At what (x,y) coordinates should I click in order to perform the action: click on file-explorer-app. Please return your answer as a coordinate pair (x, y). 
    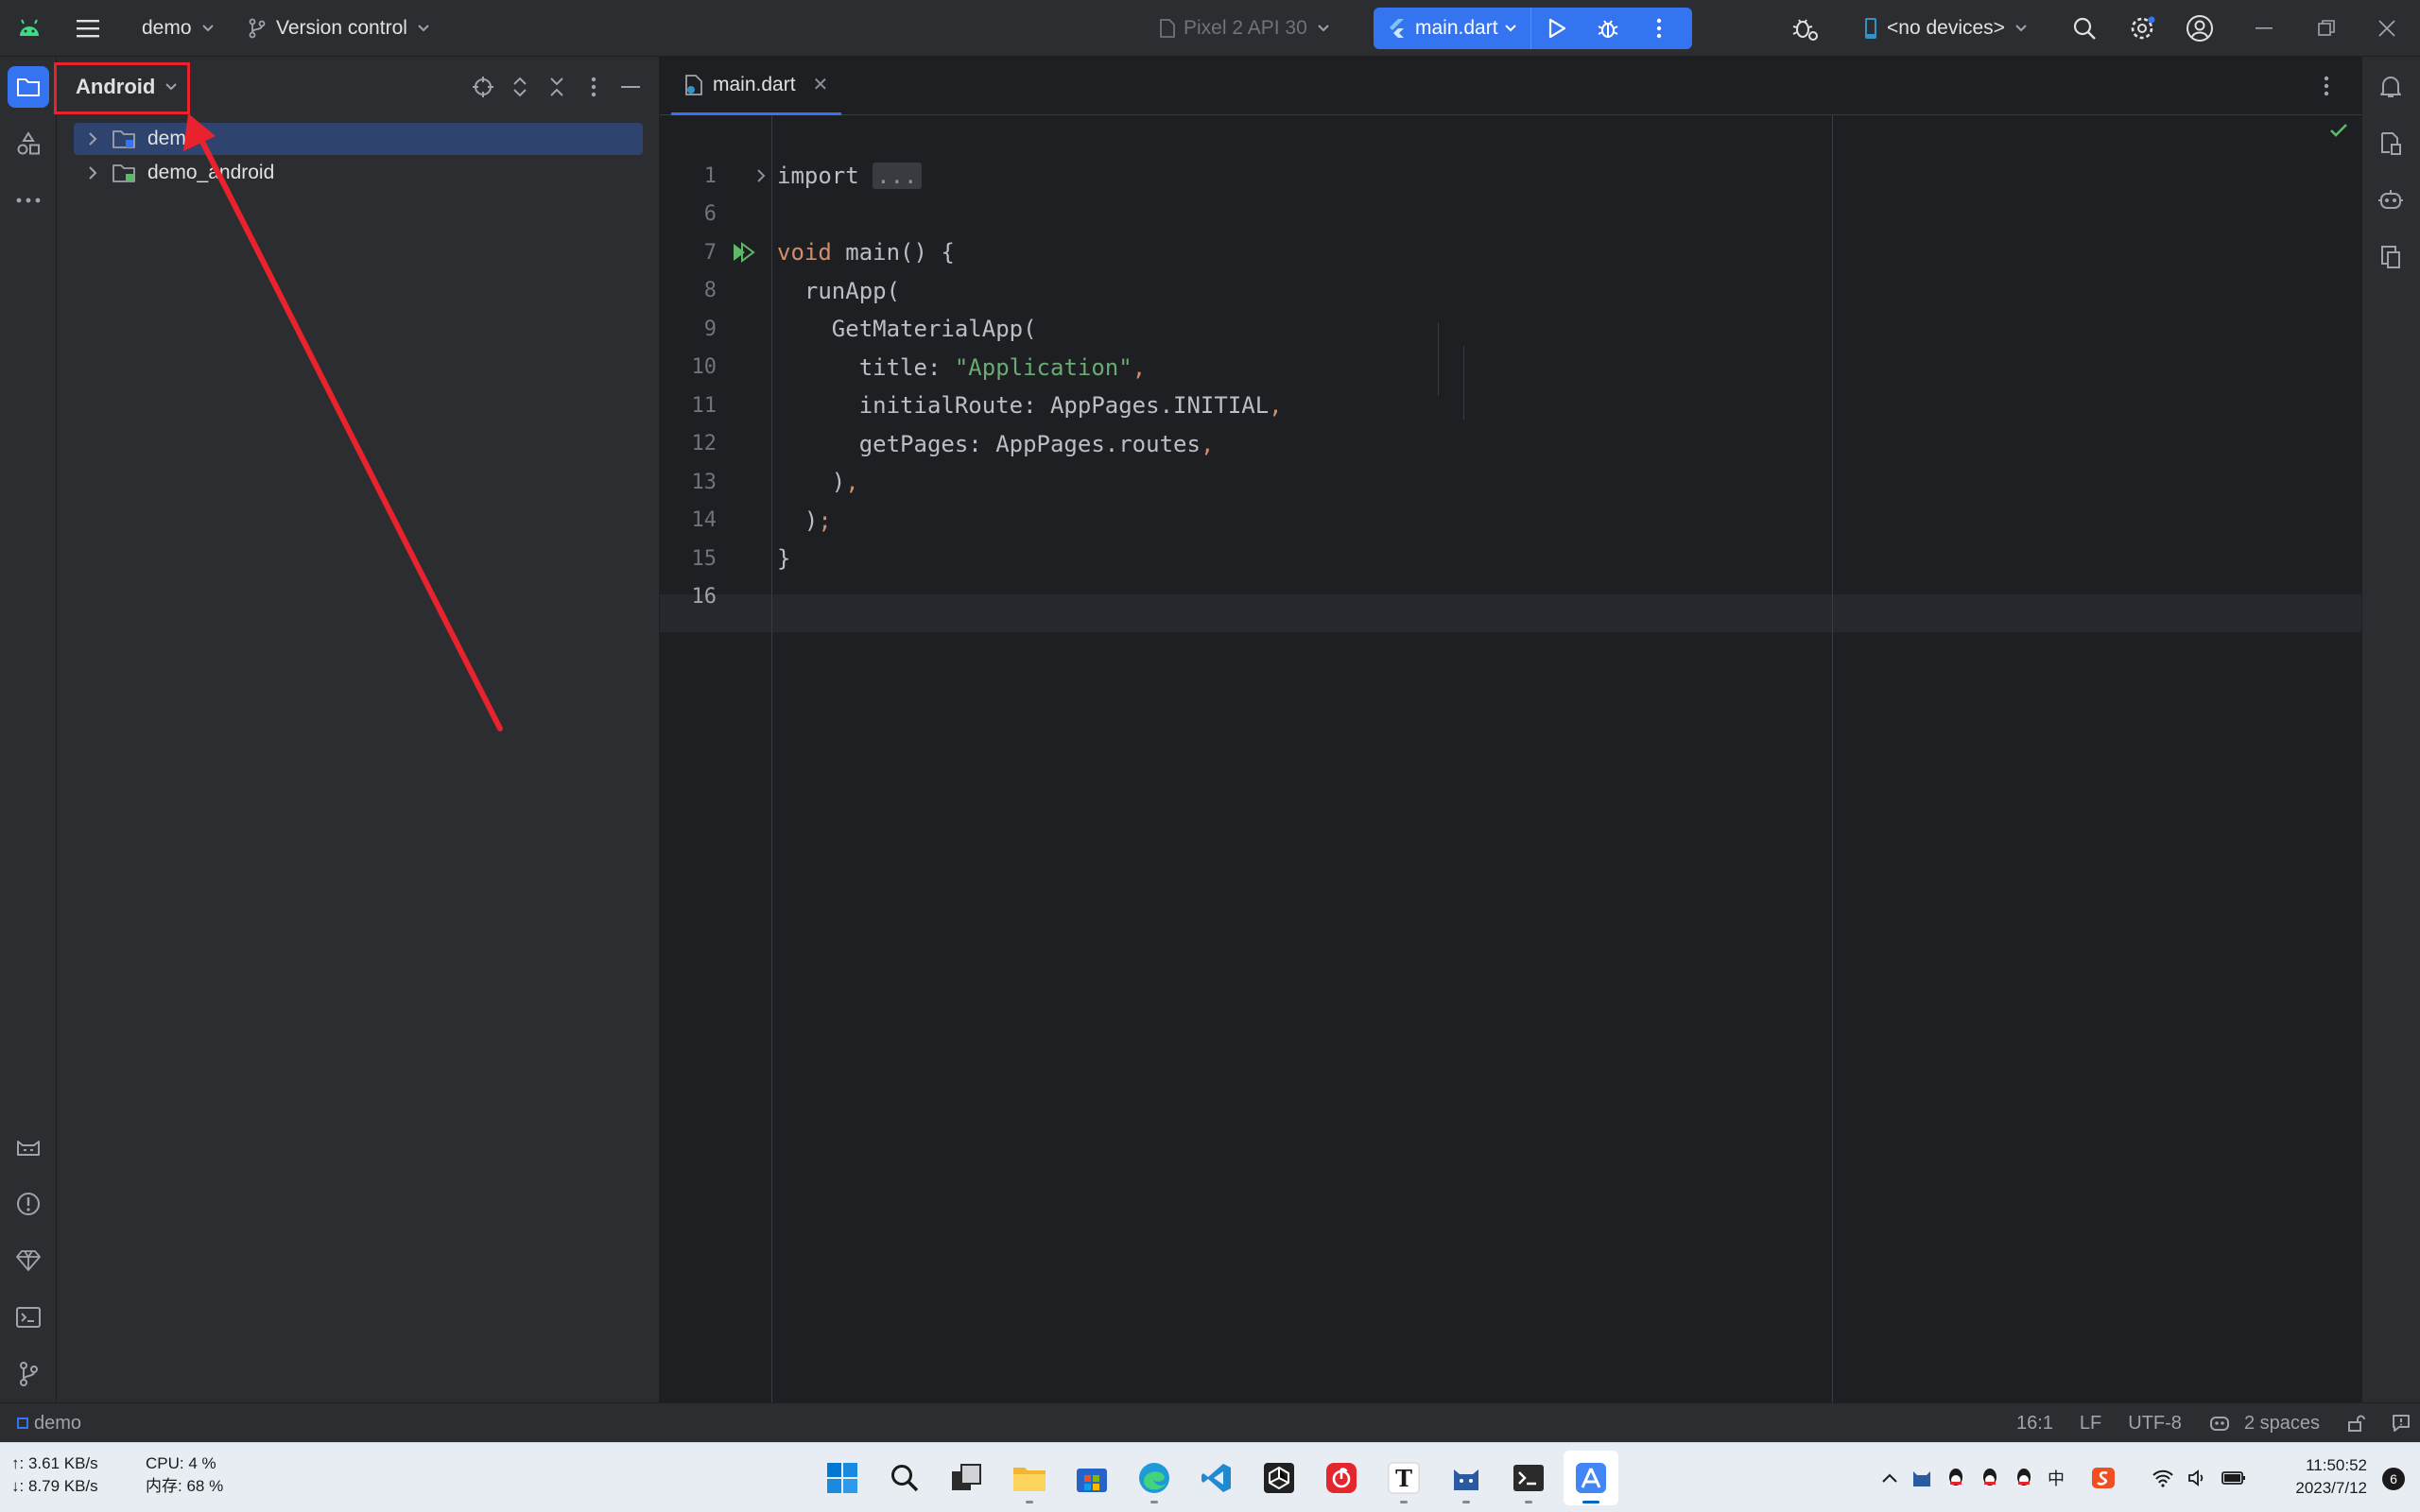
    Looking at the image, I should click on (1029, 1478).